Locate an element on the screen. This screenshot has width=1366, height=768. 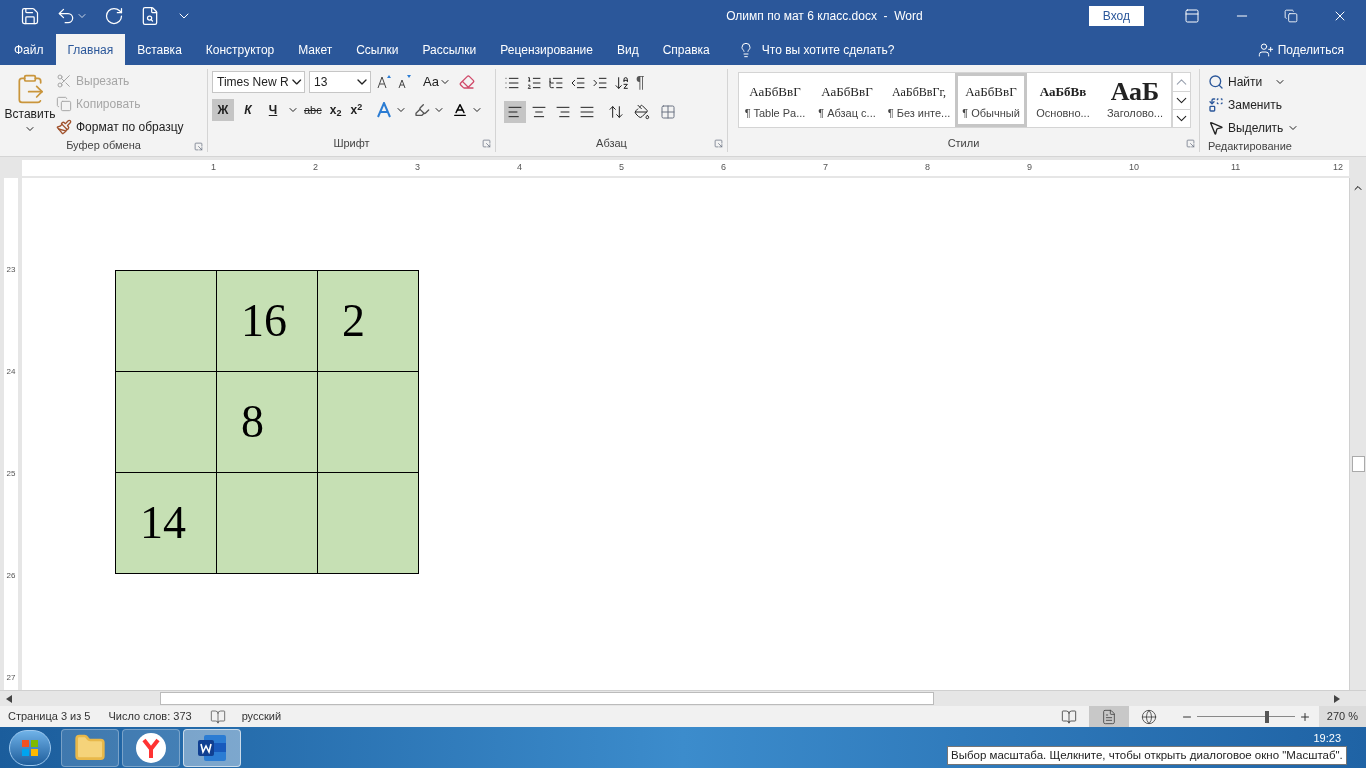
table-cell-number: 2 is located at coordinates (353, 320).